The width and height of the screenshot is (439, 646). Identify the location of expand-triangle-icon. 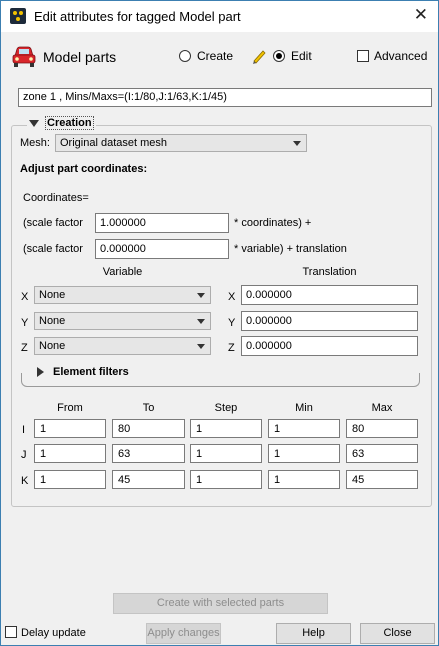
(40, 372).